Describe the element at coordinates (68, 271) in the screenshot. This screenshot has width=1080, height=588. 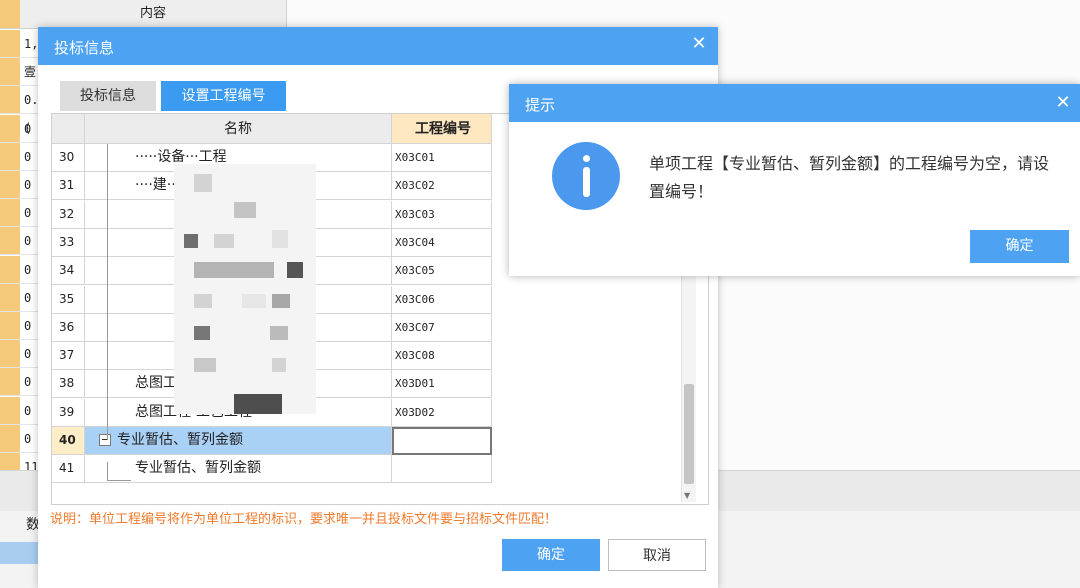
I see `row-number: 34` at that location.